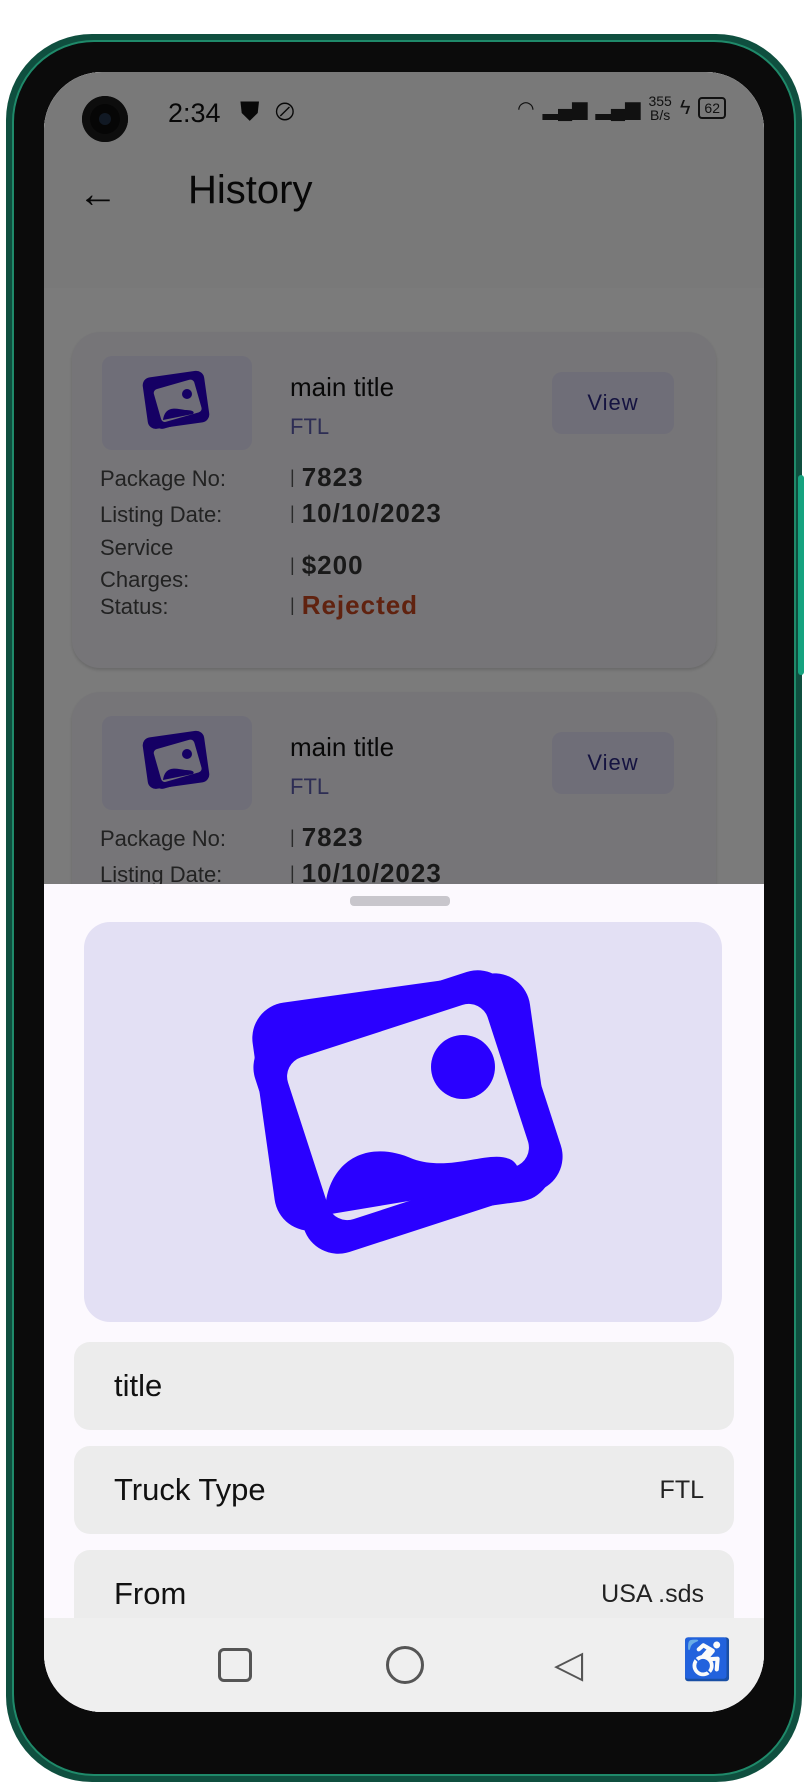  What do you see at coordinates (681, 1490) in the screenshot?
I see `truck-type-value: FTL` at bounding box center [681, 1490].